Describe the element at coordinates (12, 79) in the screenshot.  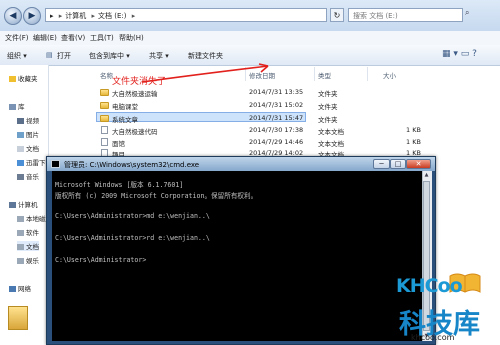
I see `star-icon` at that location.